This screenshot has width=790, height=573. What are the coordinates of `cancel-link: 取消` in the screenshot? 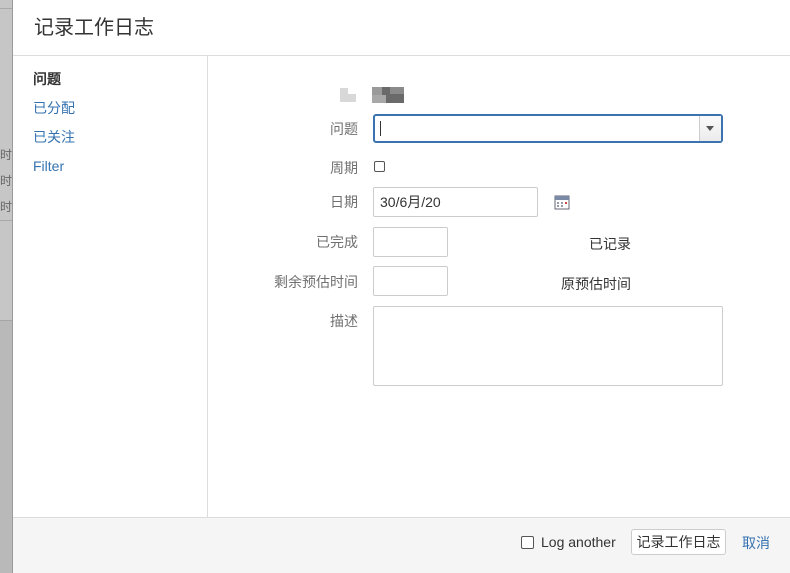 It's located at (756, 543).